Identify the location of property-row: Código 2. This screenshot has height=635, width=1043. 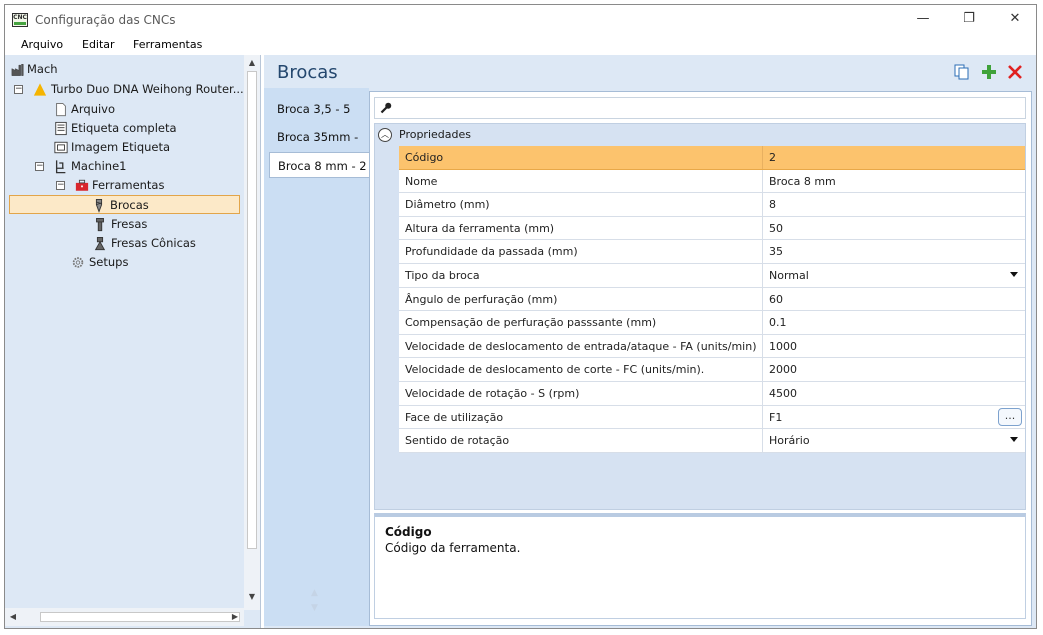
(712, 158).